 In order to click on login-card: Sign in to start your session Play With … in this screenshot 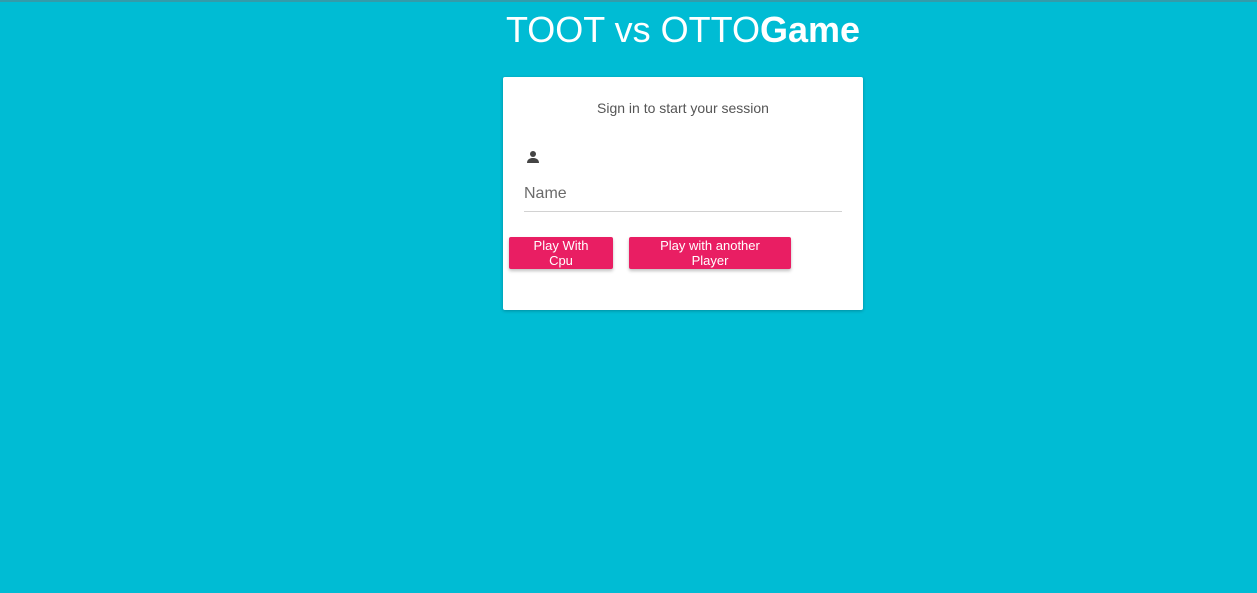, I will do `click(683, 193)`.